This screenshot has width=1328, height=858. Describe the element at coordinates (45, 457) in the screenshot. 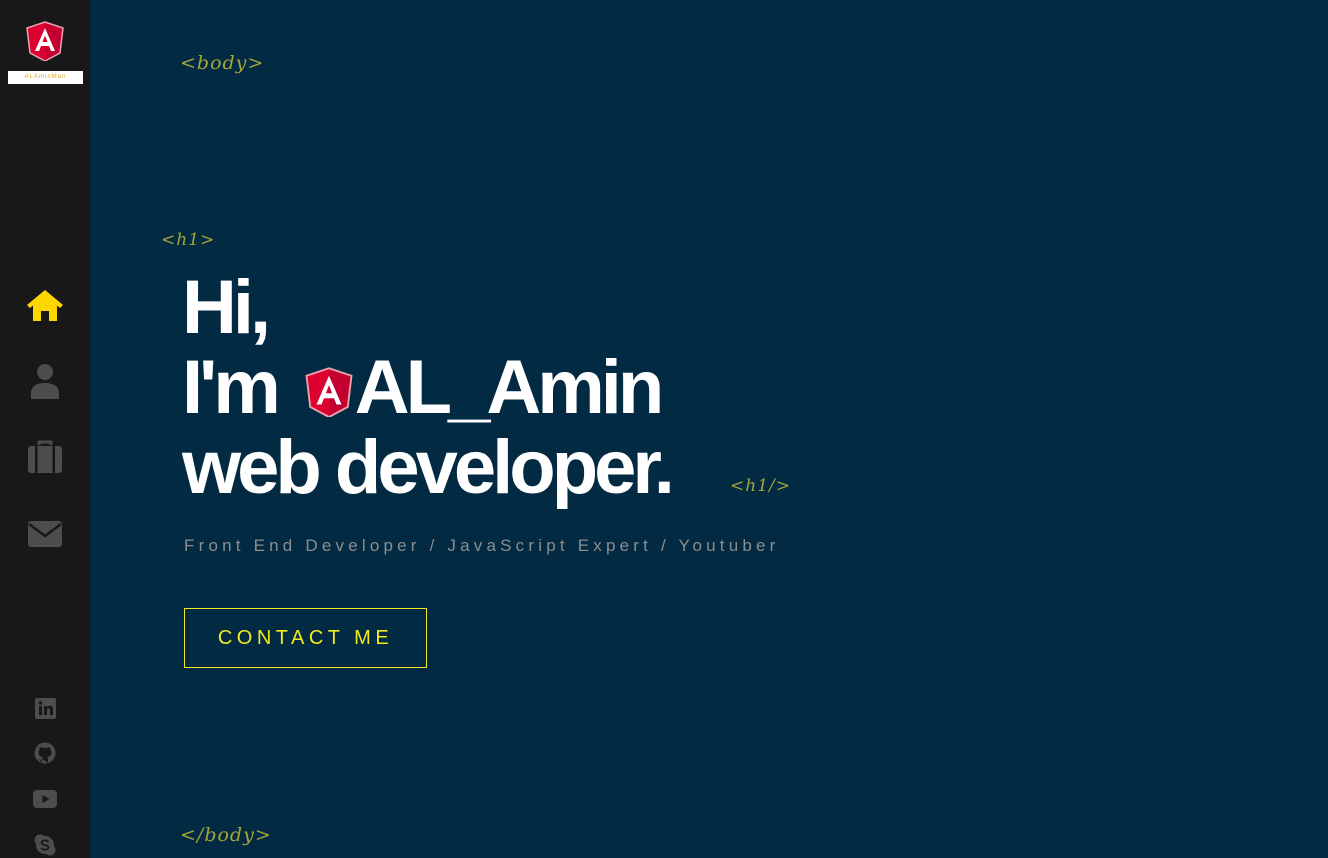

I see `briefcase-icon` at that location.